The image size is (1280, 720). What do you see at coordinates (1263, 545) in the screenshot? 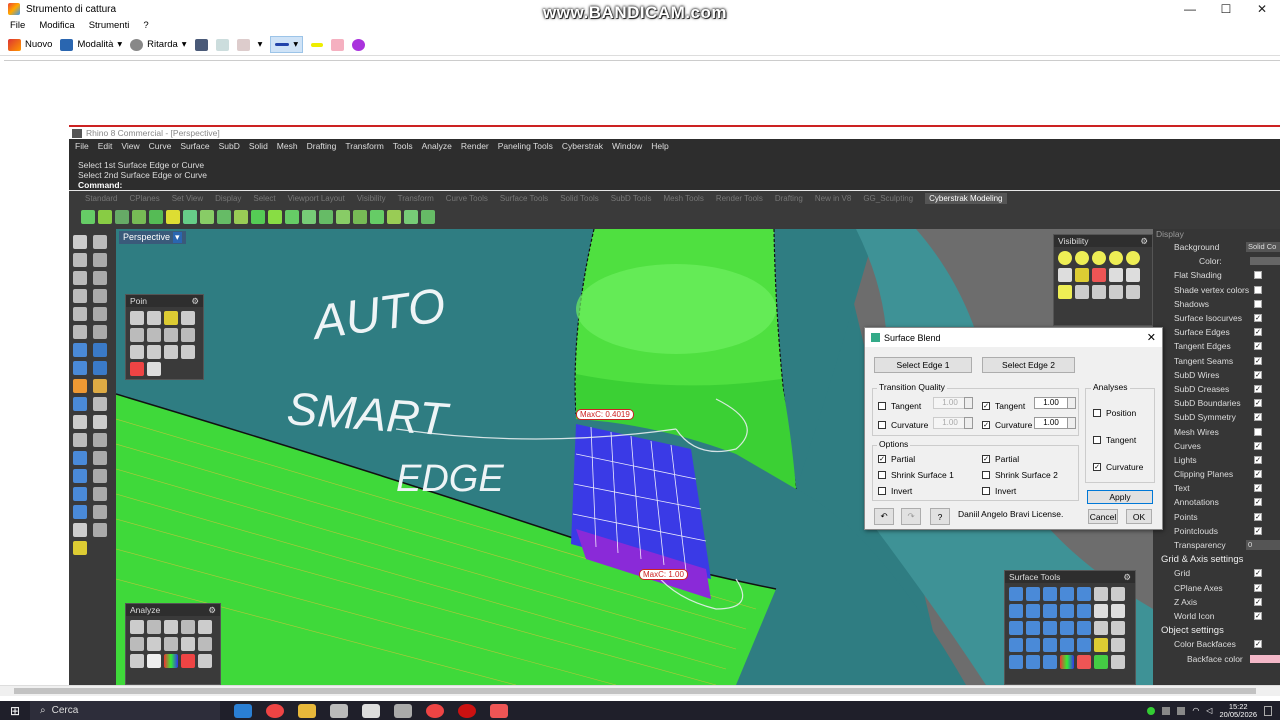
I see `transparency-input: 0` at bounding box center [1263, 545].